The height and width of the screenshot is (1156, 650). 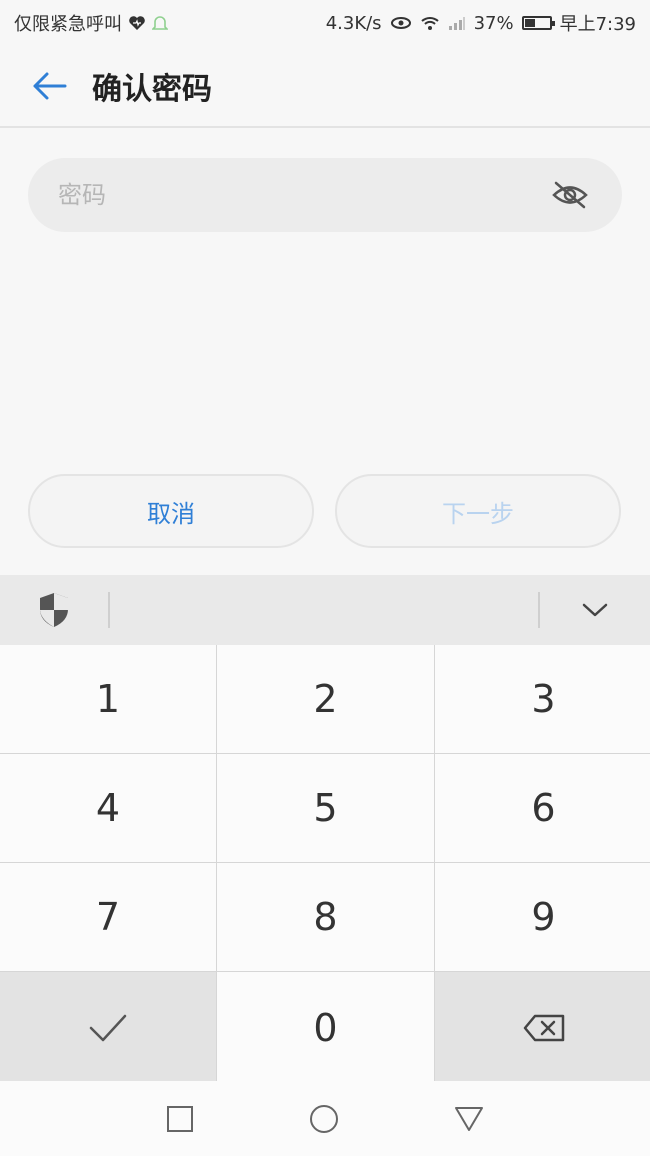 I want to click on status-left: 仅限紧急呼叫, so click(x=91, y=23).